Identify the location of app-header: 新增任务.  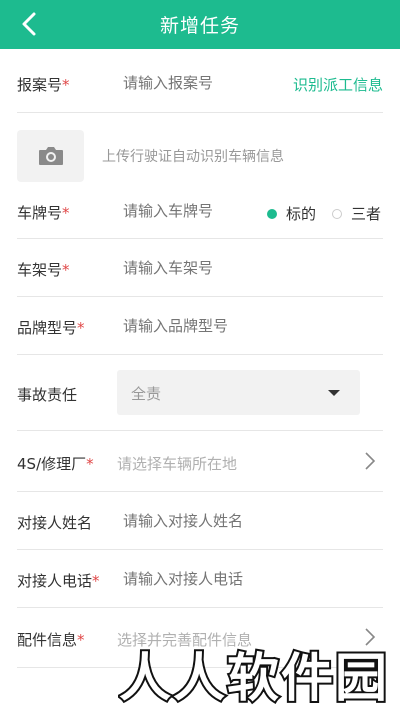
(200, 24).